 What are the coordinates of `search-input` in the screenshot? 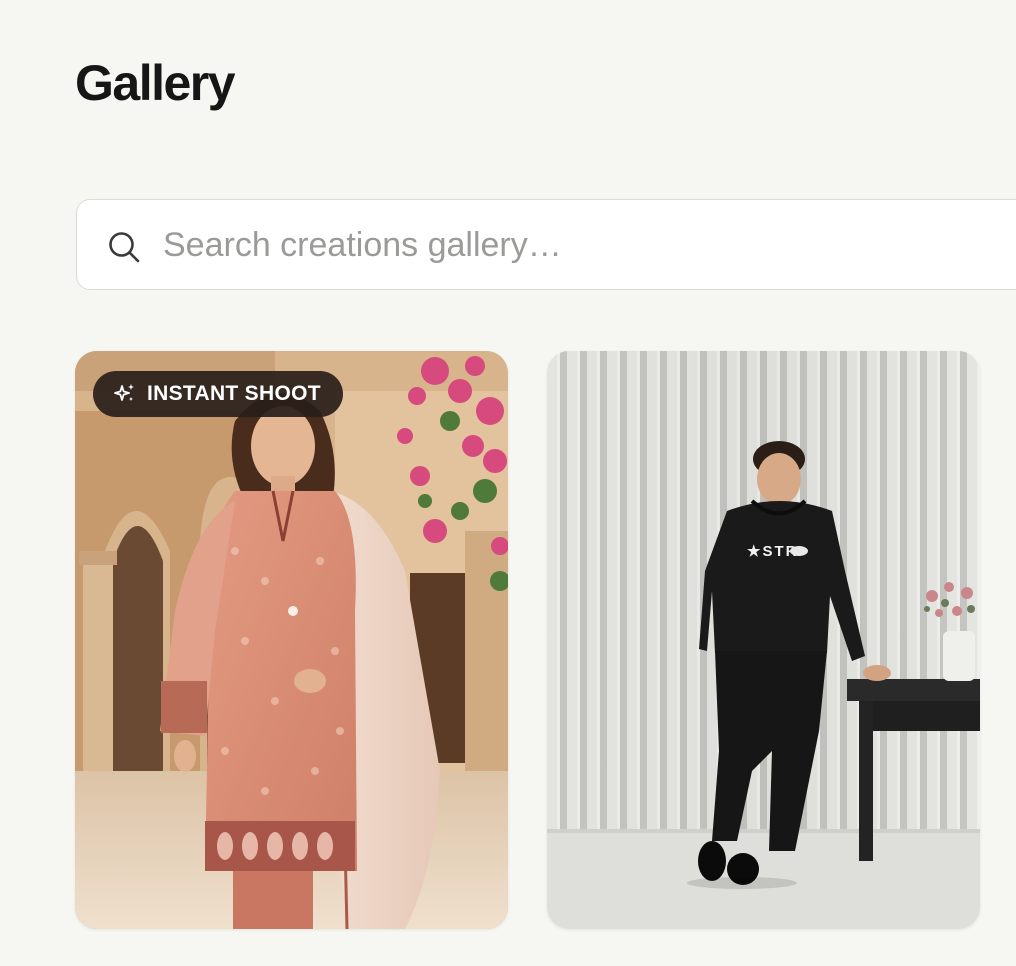 It's located at (589, 245).